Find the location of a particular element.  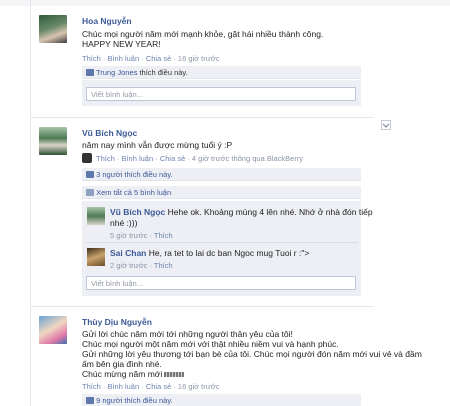

view-all-link: Xem tất cả 5 bình luận is located at coordinates (128, 192).